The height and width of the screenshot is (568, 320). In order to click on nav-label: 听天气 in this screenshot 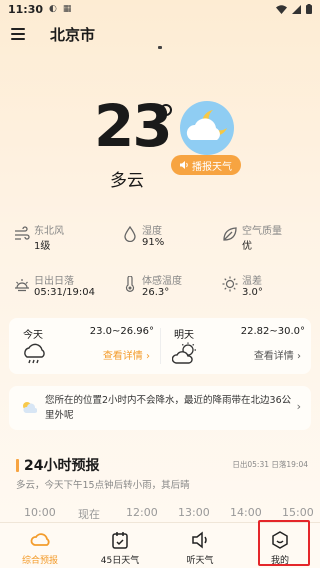, I will do `click(200, 561)`.